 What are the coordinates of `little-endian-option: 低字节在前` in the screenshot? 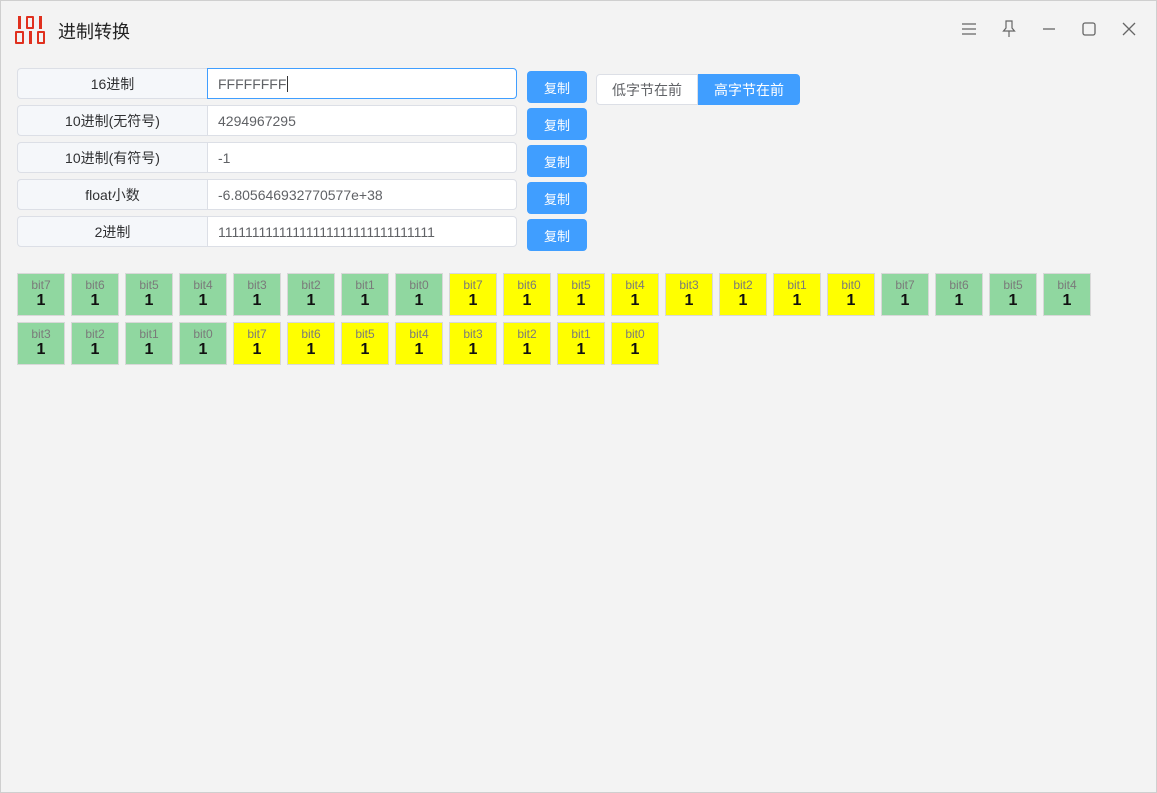 It's located at (647, 89).